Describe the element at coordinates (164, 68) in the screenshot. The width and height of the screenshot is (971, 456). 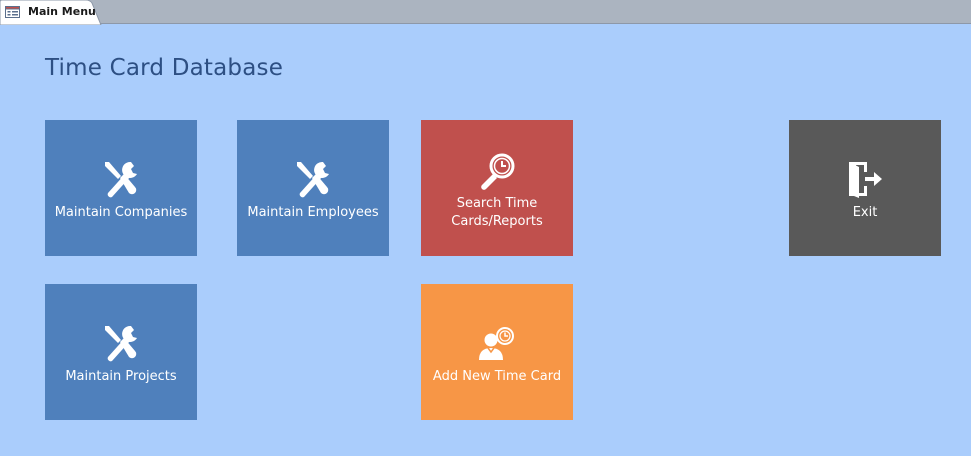
I see `page-title: Time Card Database` at that location.